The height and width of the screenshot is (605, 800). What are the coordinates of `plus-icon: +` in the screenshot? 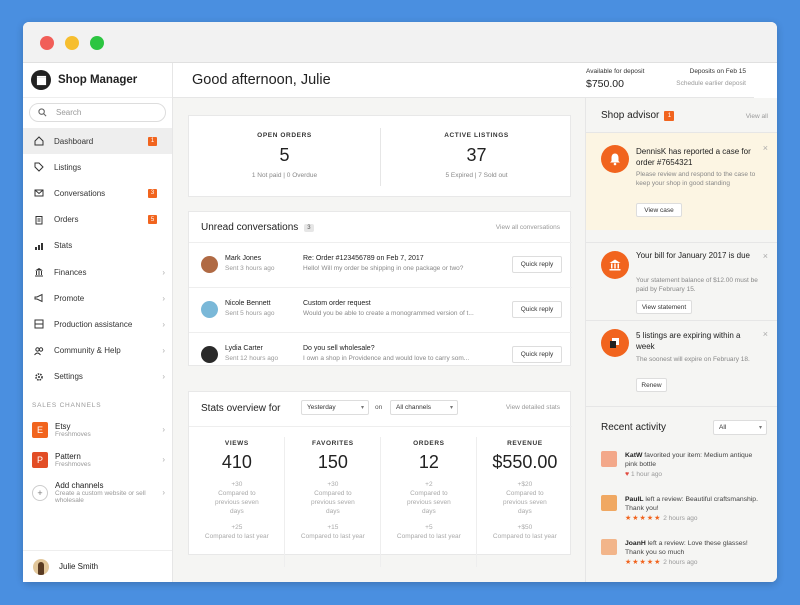 It's located at (40, 492).